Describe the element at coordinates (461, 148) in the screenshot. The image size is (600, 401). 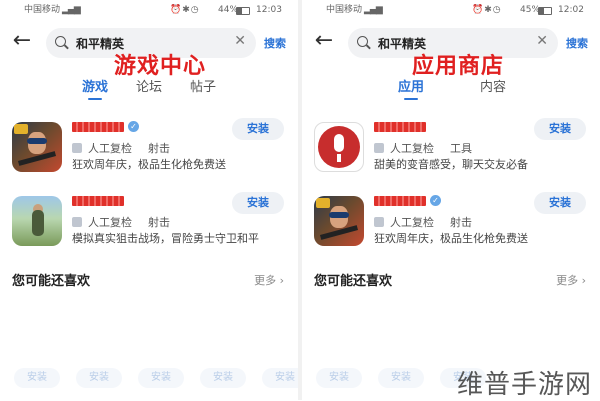
I see `category-label: 工具` at that location.